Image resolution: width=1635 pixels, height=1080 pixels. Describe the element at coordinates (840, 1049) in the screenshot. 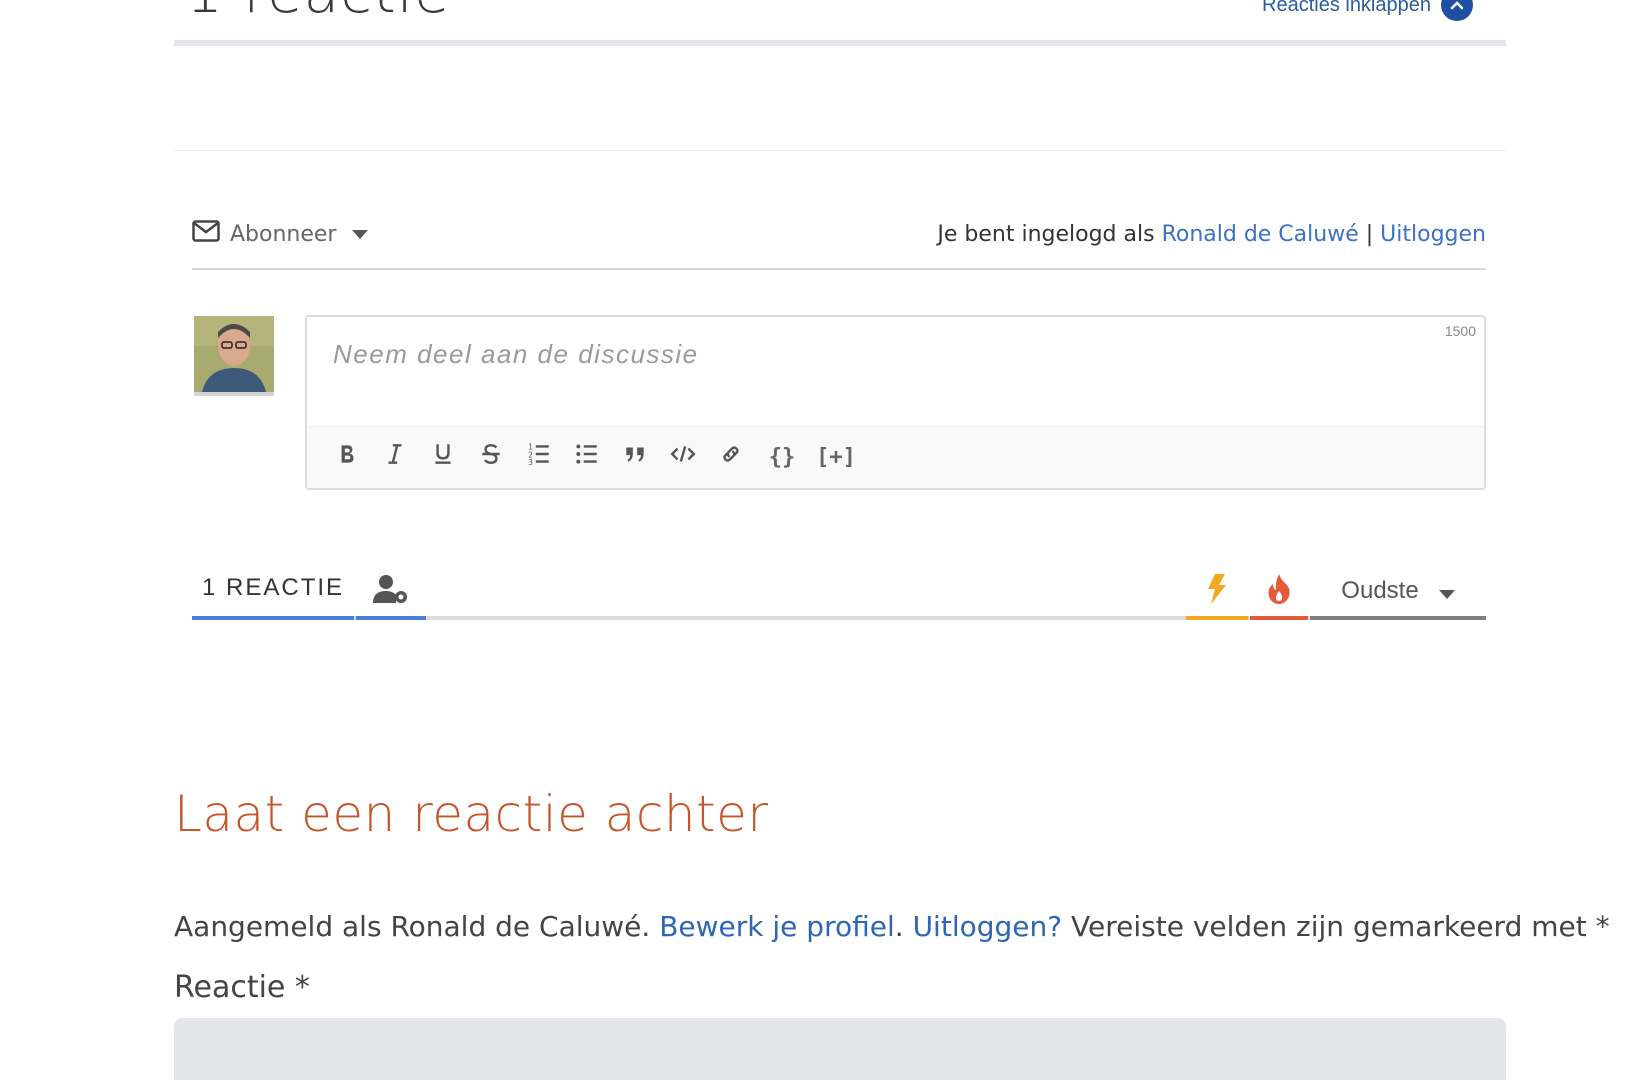

I see `reply-comment-textarea` at that location.